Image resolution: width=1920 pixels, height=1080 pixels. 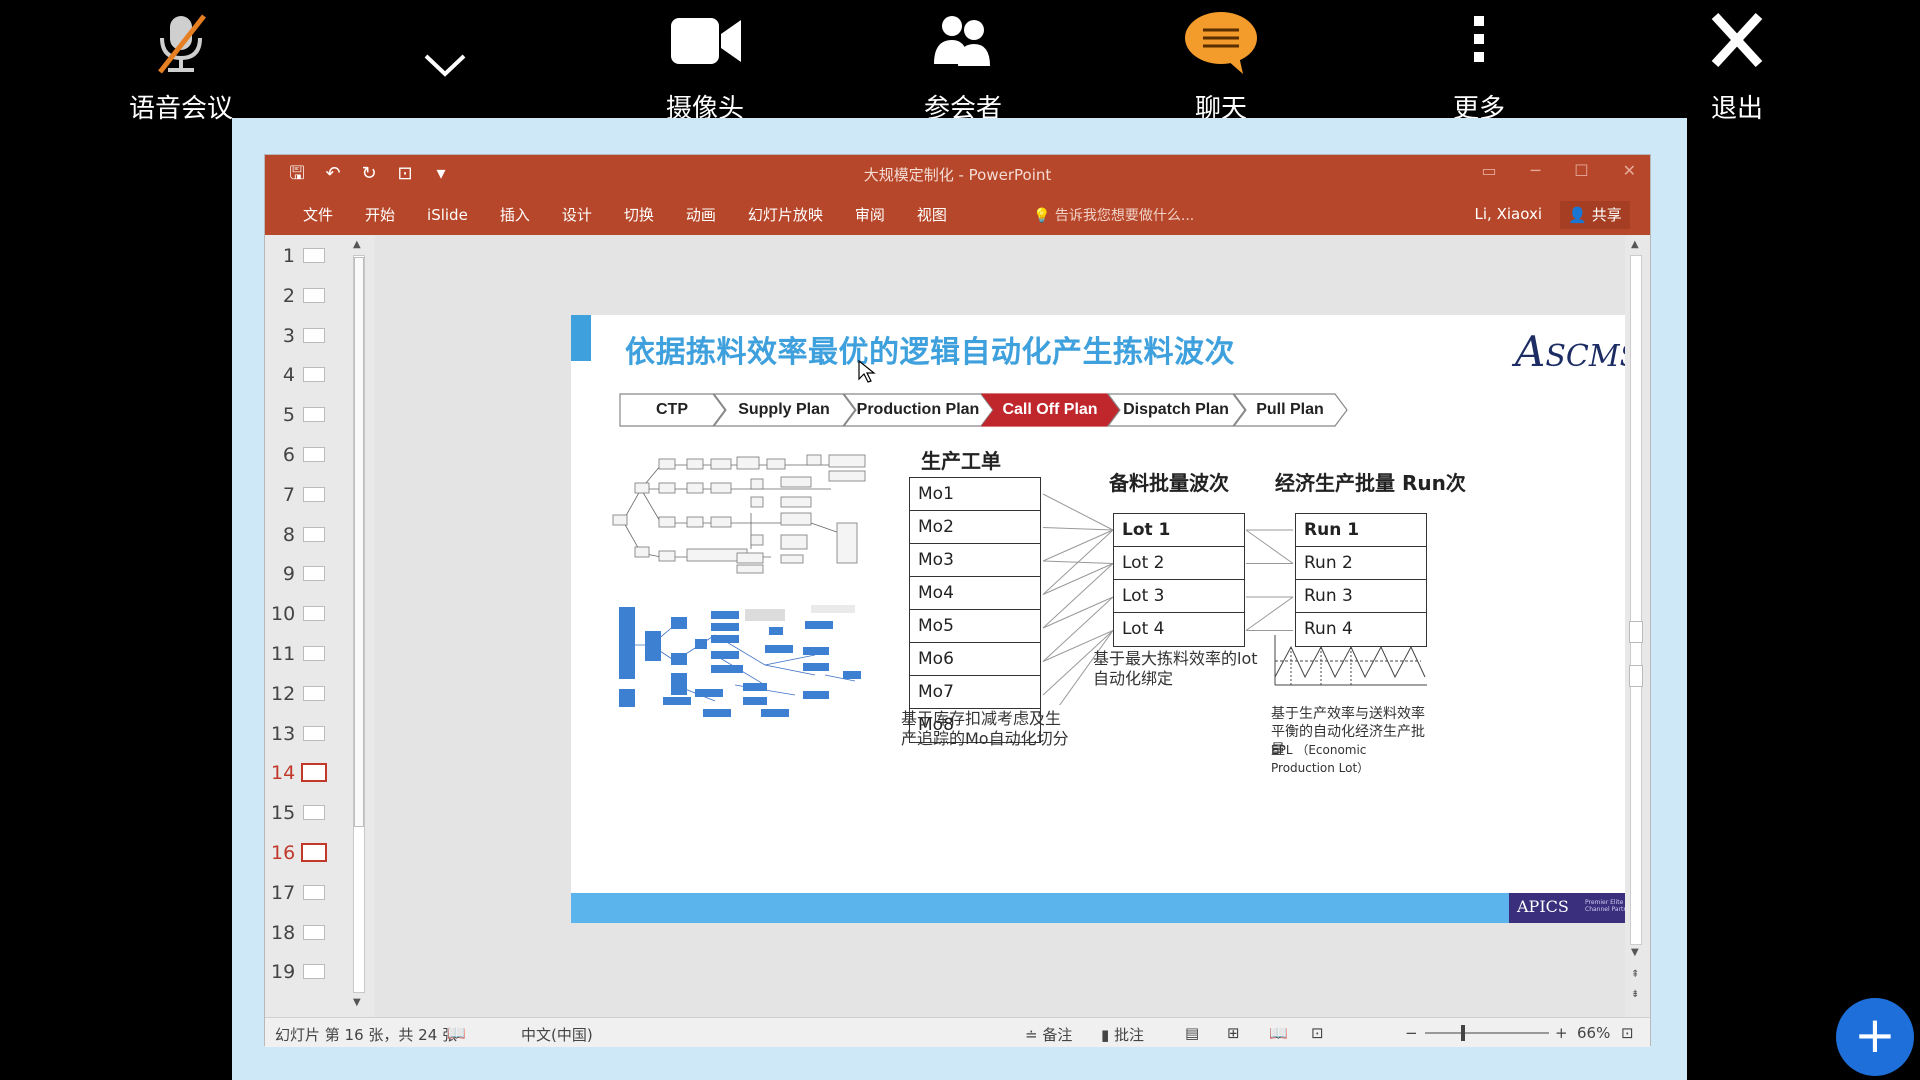 What do you see at coordinates (1577, 351) in the screenshot?
I see `ascms-logo: ASCMS` at bounding box center [1577, 351].